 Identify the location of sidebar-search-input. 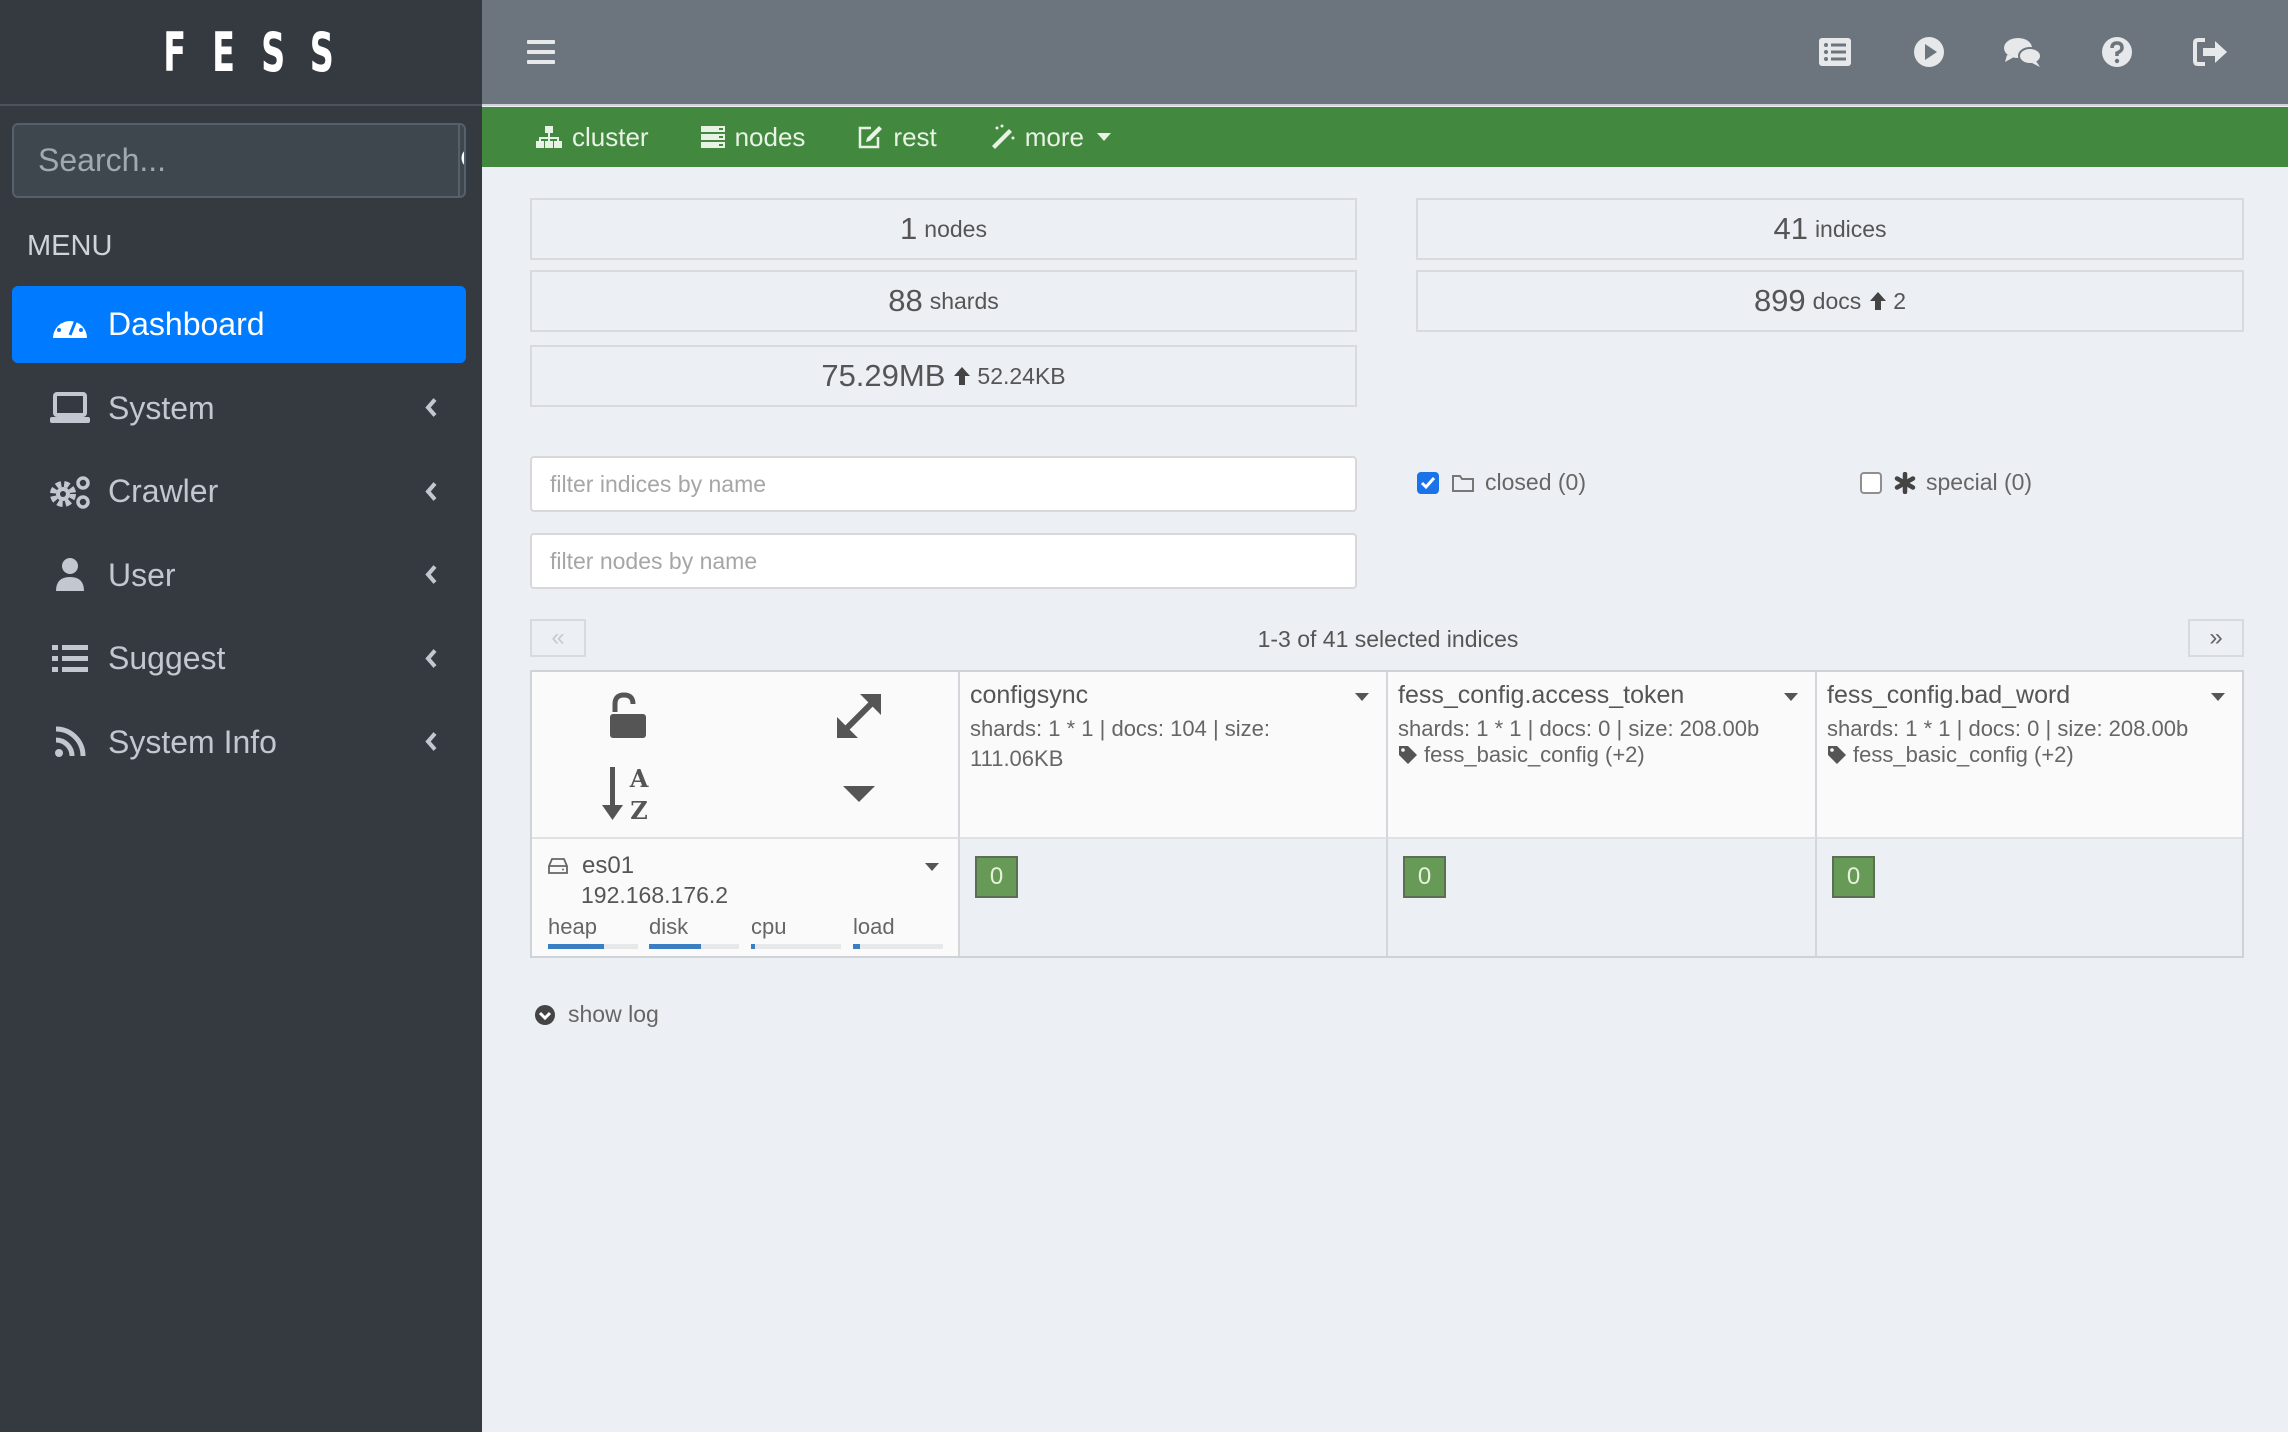
(236, 160).